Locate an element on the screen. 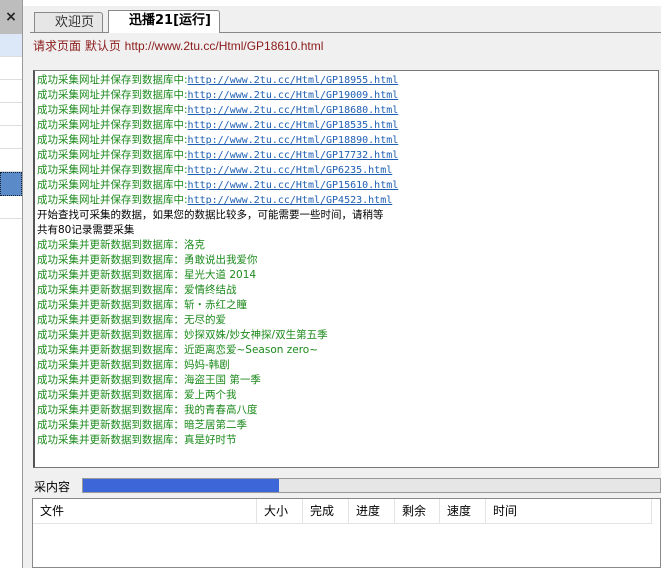  log-url-link: http://www.2tu.cc/Html/GP18890.html is located at coordinates (293, 140).